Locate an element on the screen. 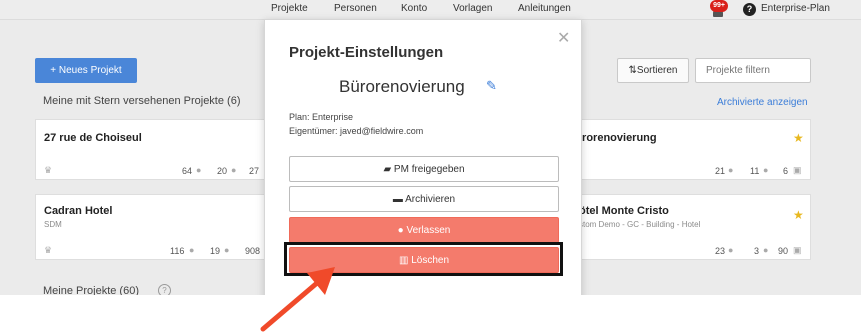  owner-line: Eigentümer: javed@fieldwire.com is located at coordinates (356, 131).